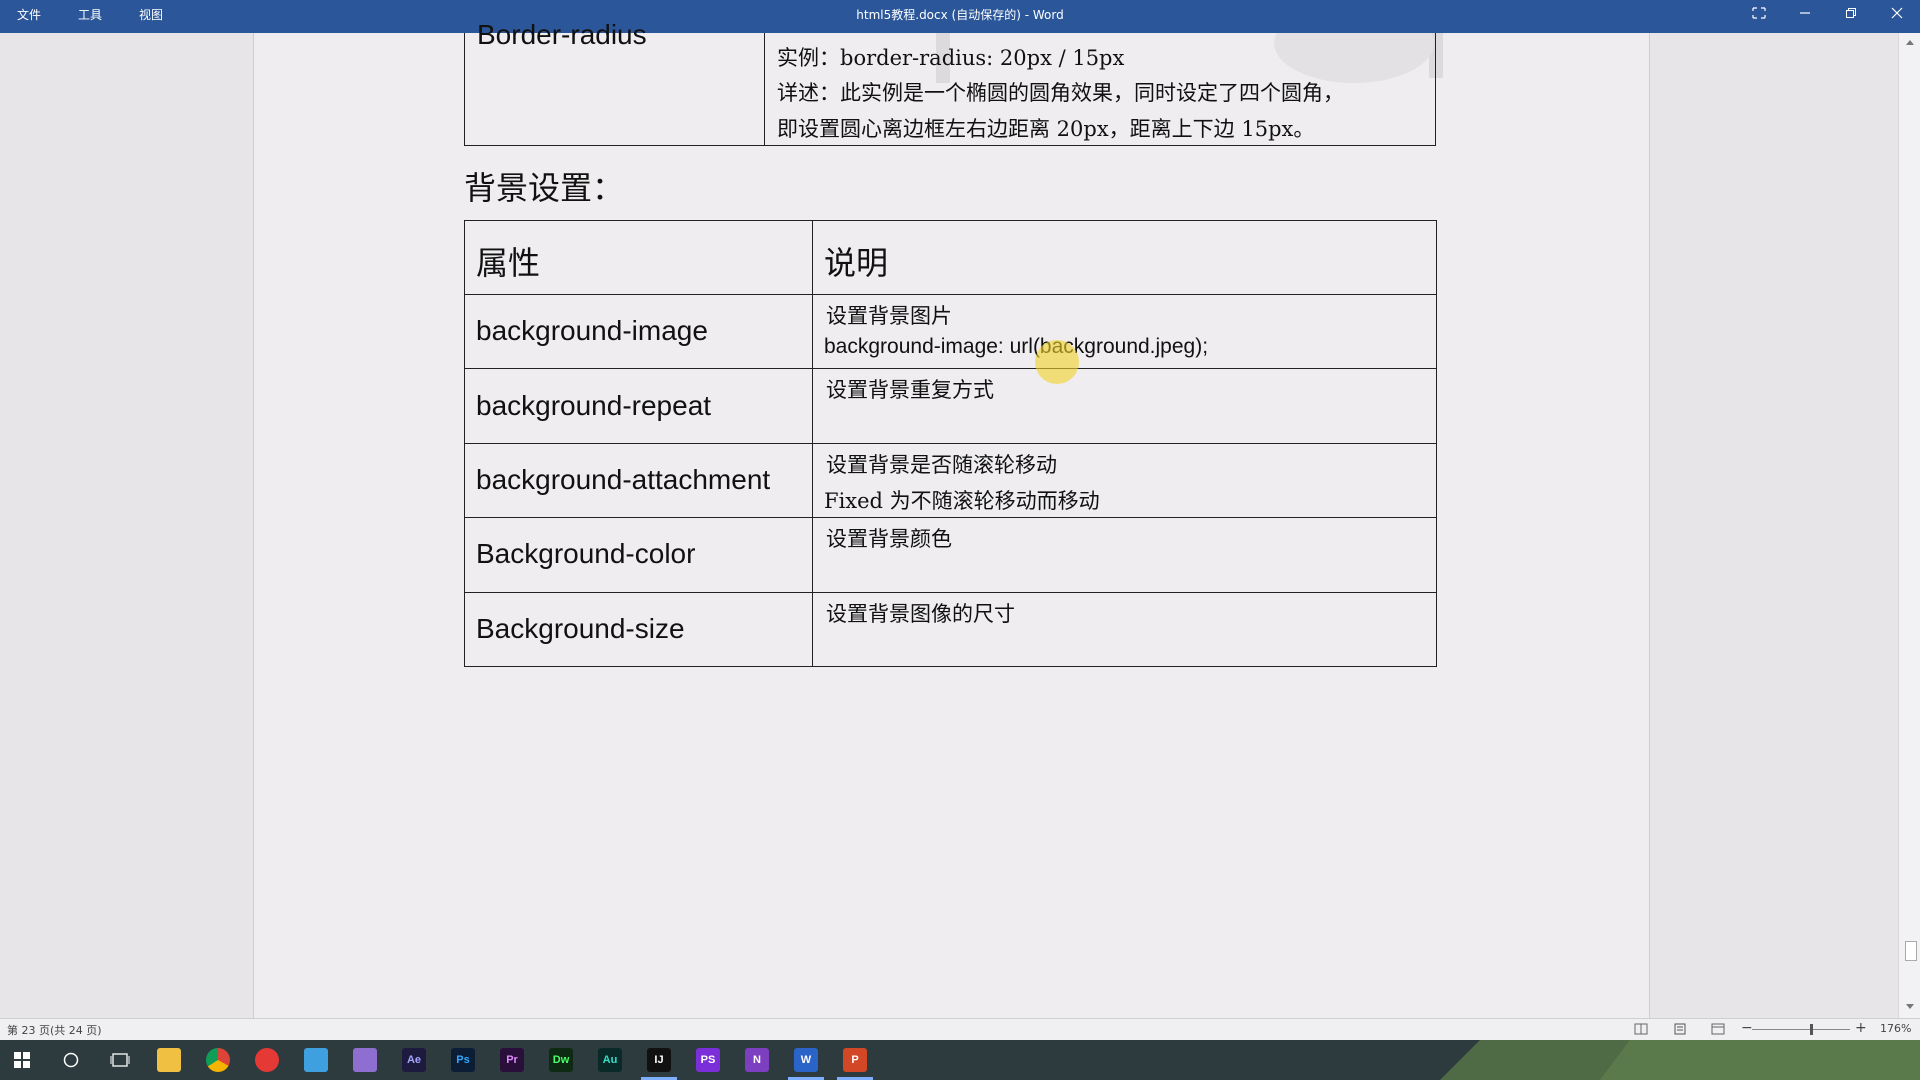 The width and height of the screenshot is (1920, 1080). Describe the element at coordinates (169, 1060) in the screenshot. I see `file-explorer-icon` at that location.